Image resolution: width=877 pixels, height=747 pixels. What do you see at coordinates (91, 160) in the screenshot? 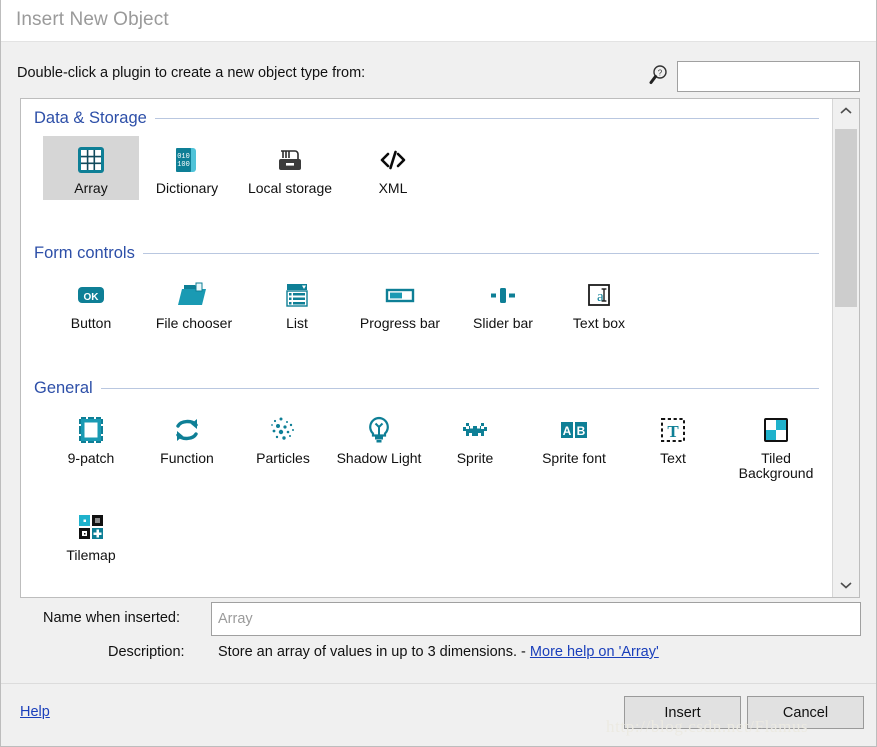
I see `array-grid-icon` at bounding box center [91, 160].